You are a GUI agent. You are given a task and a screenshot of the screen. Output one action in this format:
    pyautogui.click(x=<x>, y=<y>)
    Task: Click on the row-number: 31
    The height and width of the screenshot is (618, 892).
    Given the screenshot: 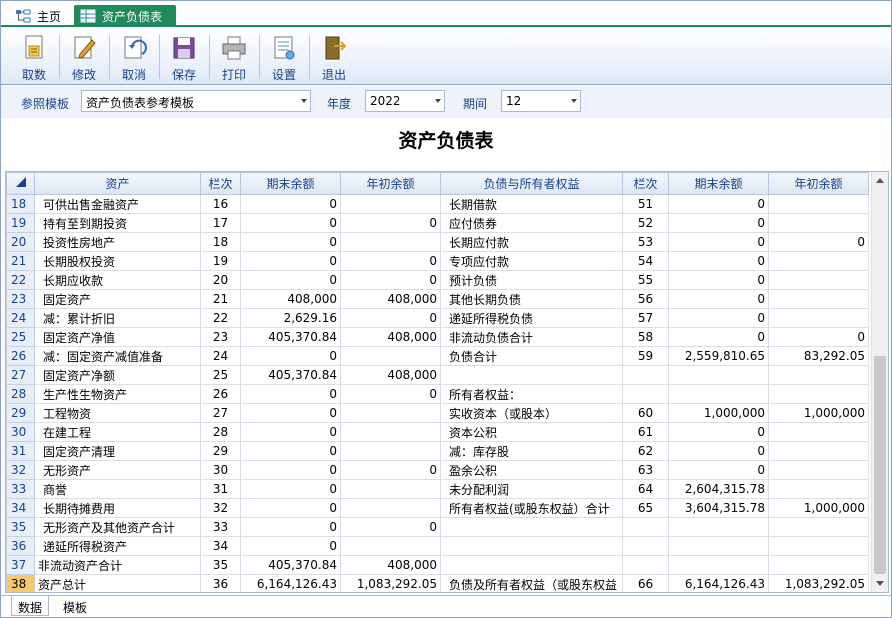 What is the action you would take?
    pyautogui.click(x=20, y=451)
    